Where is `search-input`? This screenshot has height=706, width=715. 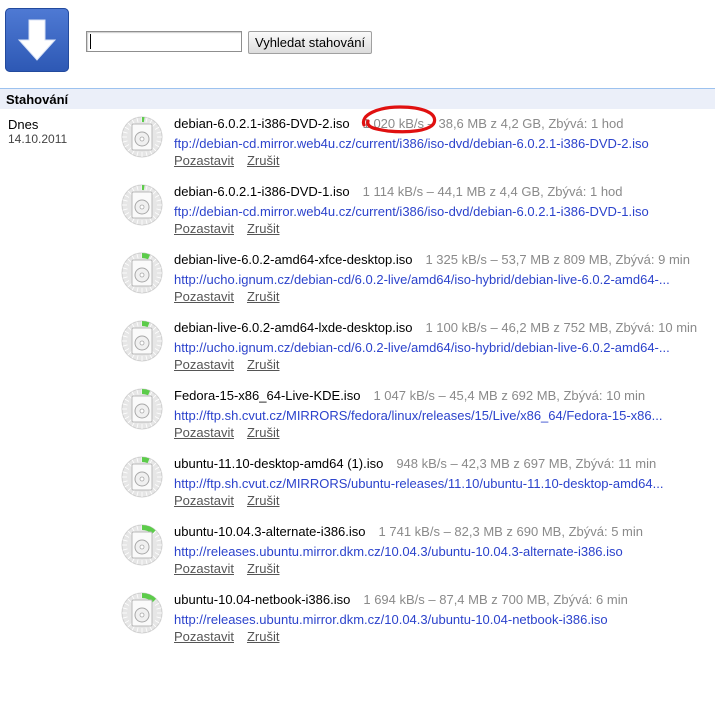 search-input is located at coordinates (164, 41).